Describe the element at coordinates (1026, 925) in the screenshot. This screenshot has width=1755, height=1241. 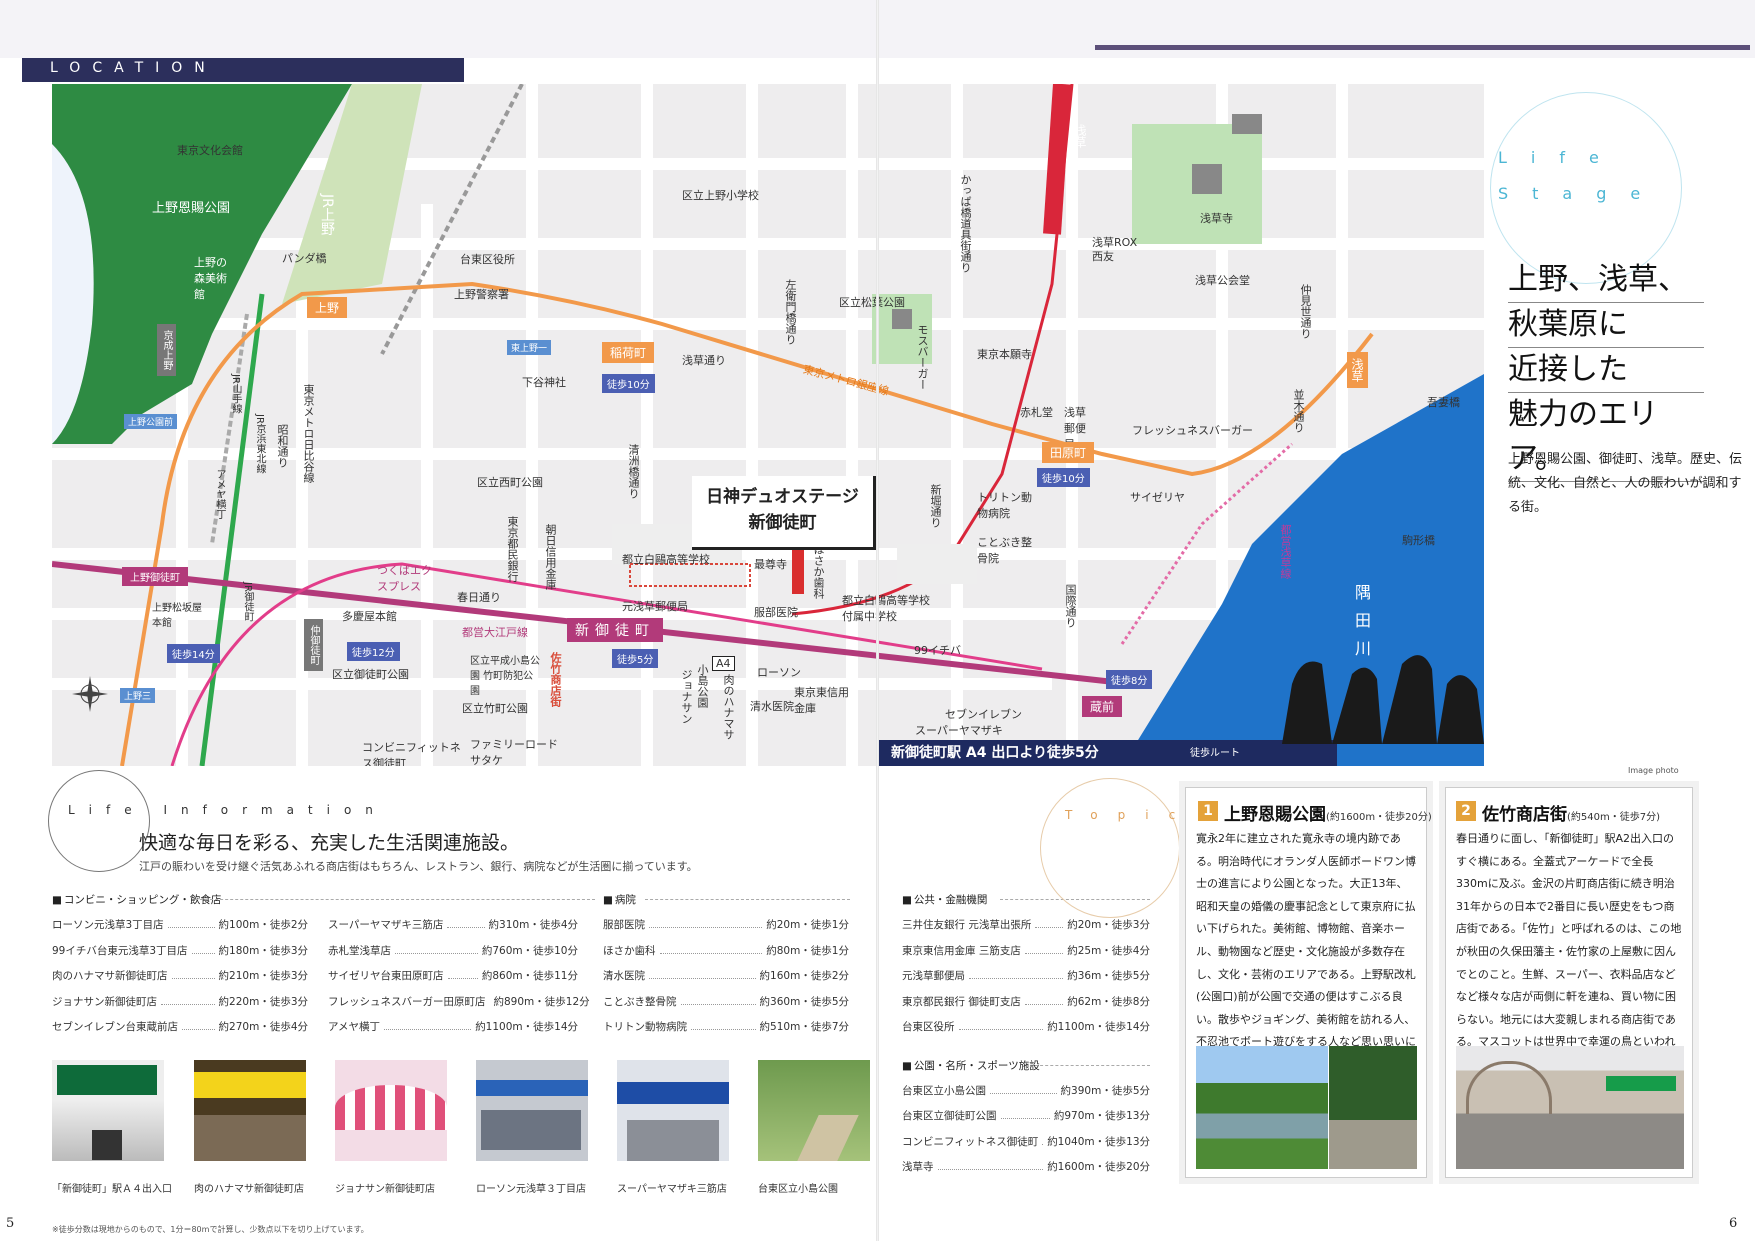
I see `list-item: 三井住友銀行 元浅草出張所 約20m・徒歩3分` at that location.